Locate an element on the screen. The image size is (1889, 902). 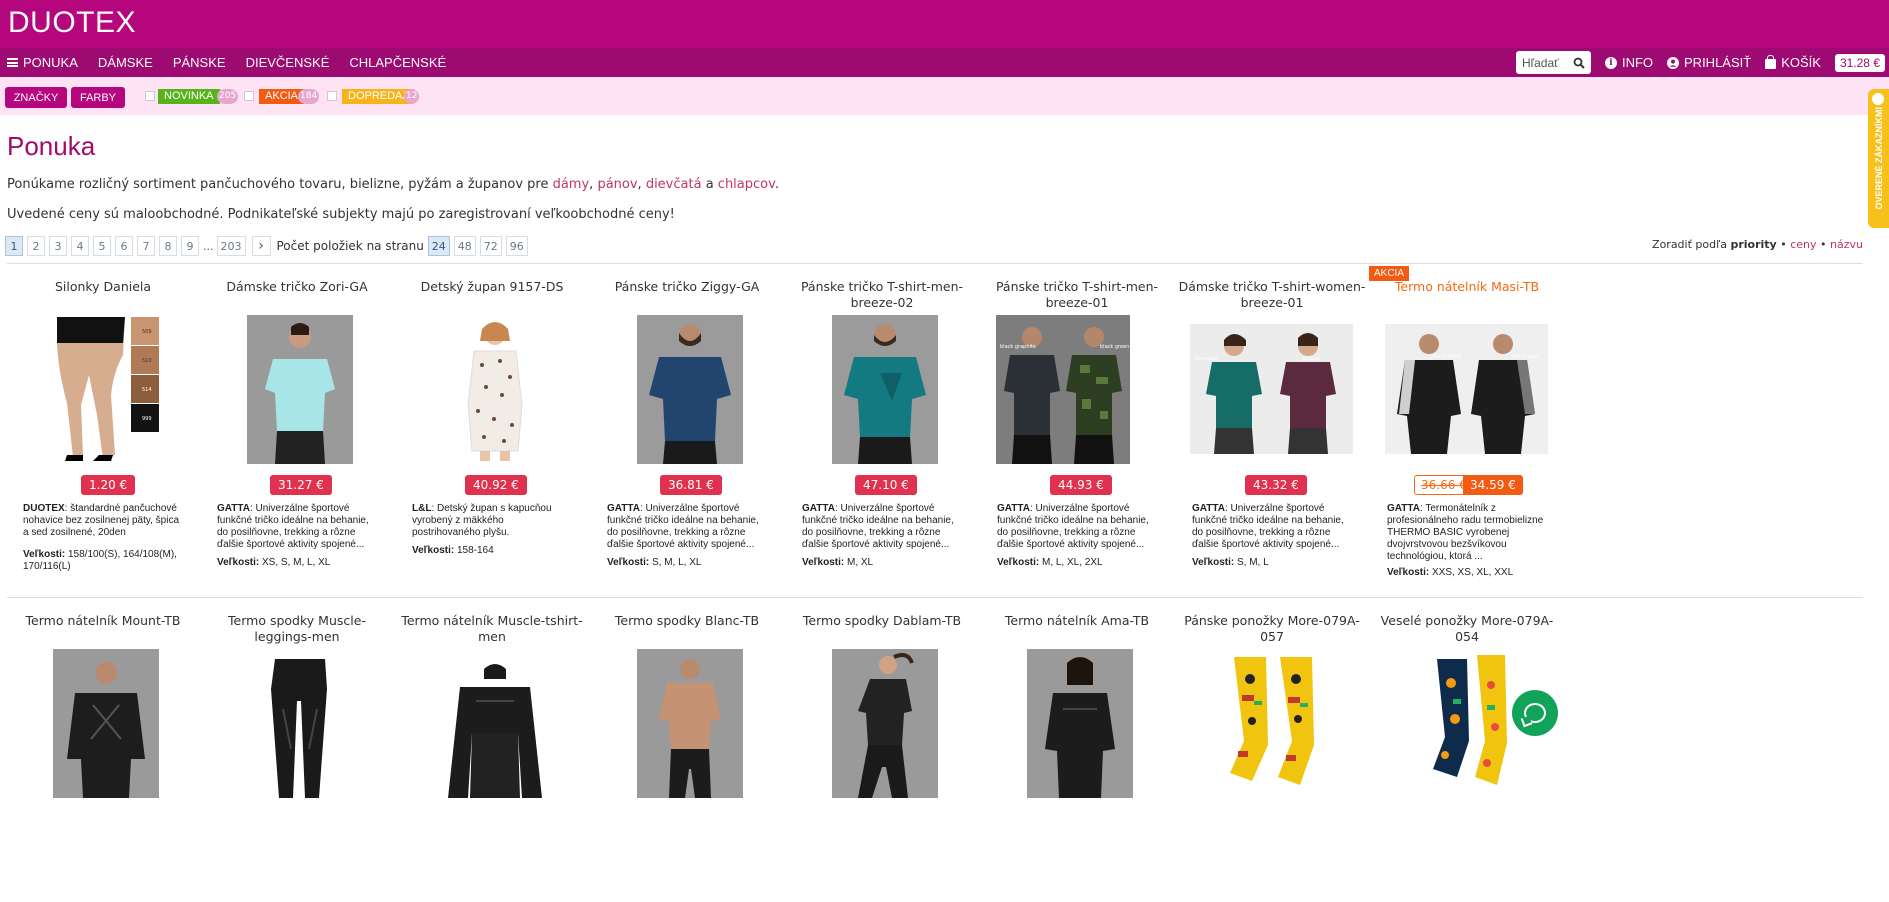
novinka-tag: NOVINKA is located at coordinates (189, 96).